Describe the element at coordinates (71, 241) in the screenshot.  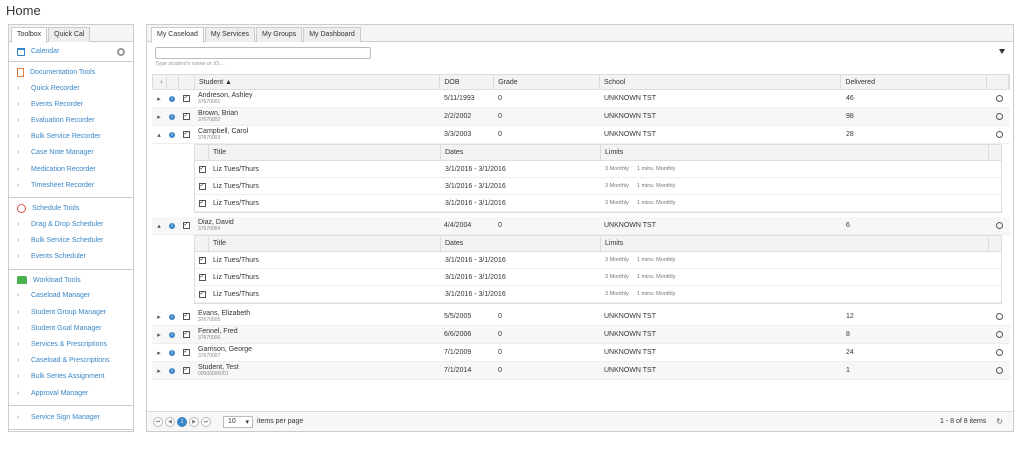
I see `sidebar-item: › Bulk Service Scheduler` at that location.